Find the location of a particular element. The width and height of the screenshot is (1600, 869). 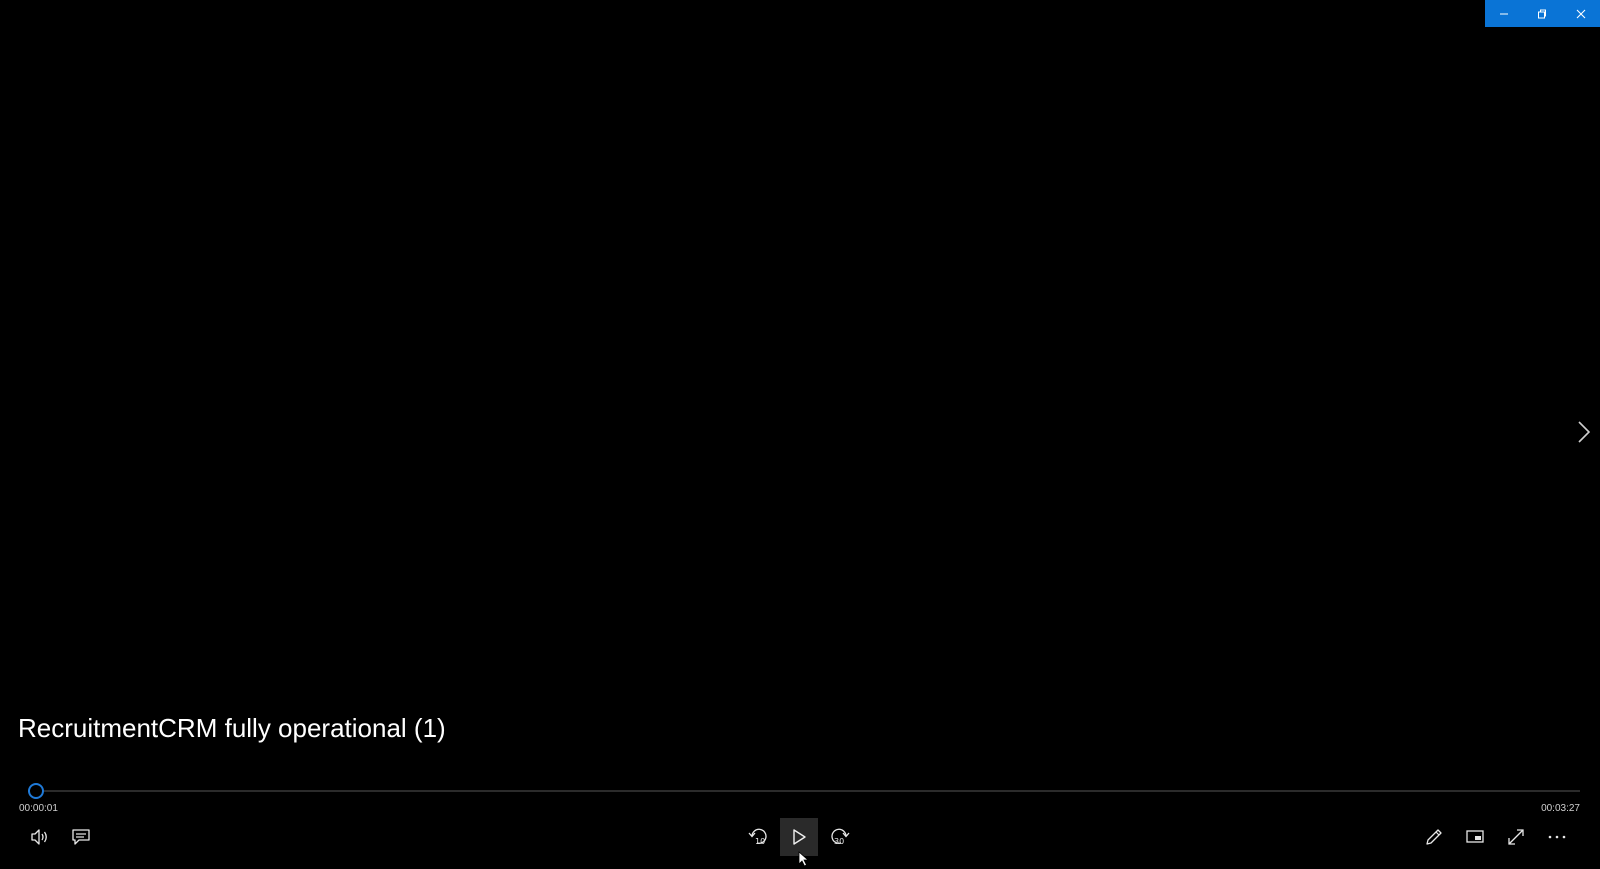

volume-button is located at coordinates (40, 837).